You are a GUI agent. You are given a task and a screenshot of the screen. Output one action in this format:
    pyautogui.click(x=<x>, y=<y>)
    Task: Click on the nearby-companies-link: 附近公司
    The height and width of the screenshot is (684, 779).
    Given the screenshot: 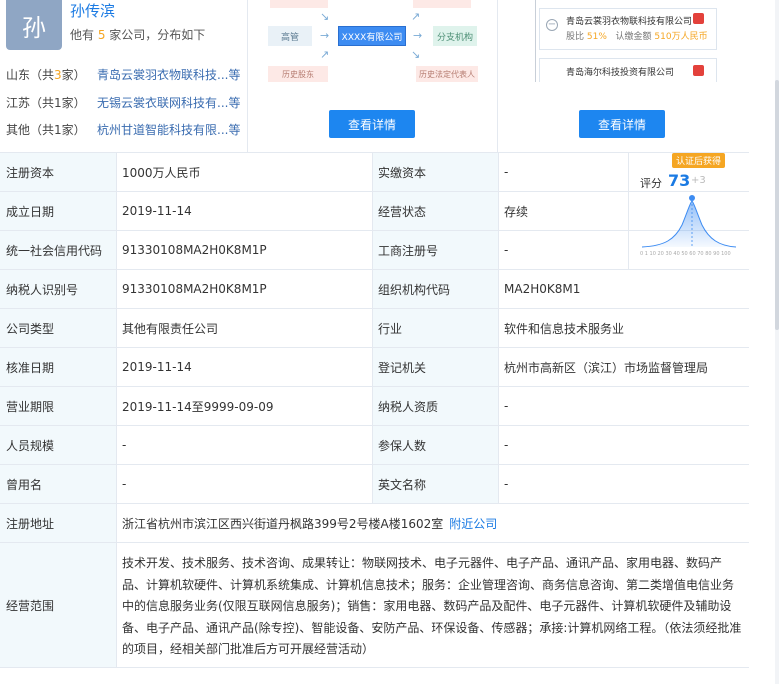 What is the action you would take?
    pyautogui.click(x=473, y=523)
    